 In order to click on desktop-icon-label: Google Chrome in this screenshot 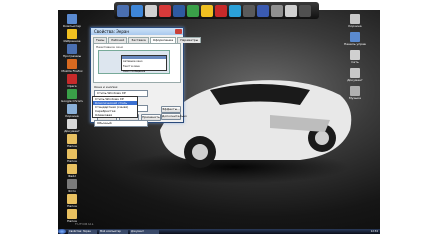, I will do `click(72, 101)`.